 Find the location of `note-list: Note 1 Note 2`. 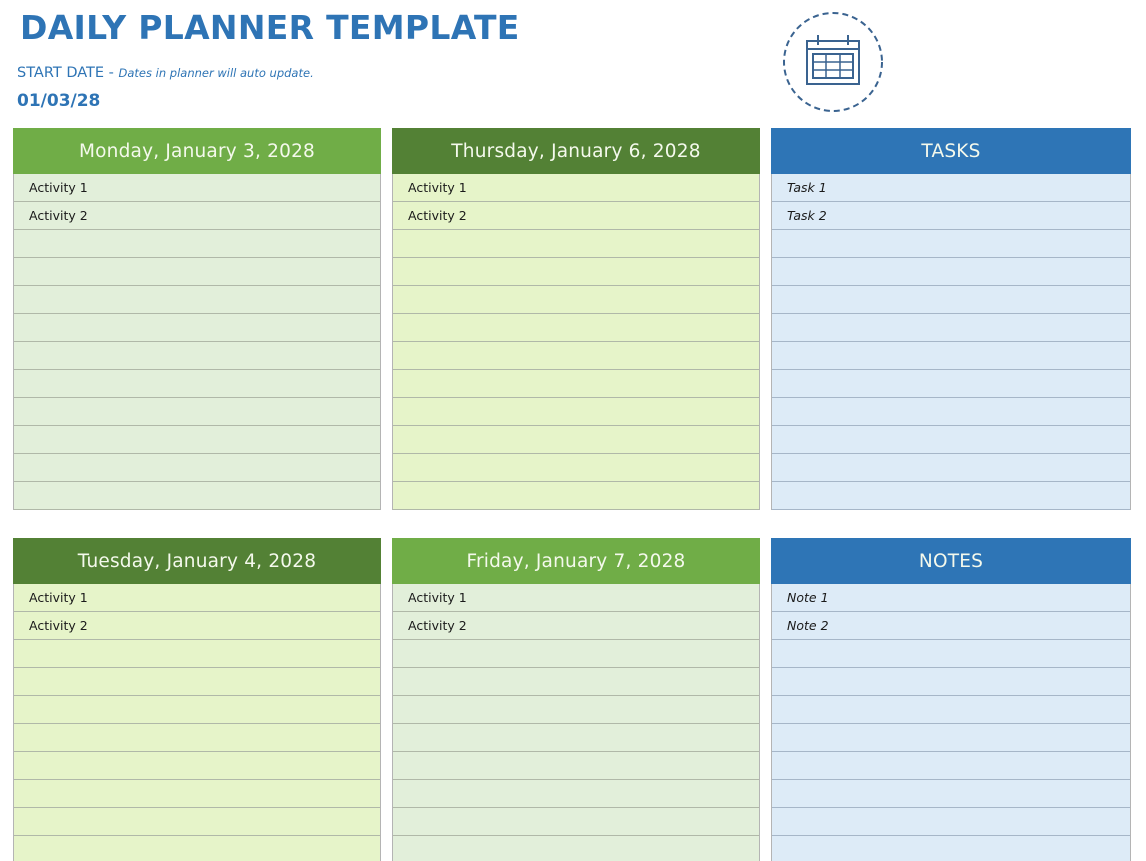

note-list: Note 1 Note 2 is located at coordinates (951, 722).